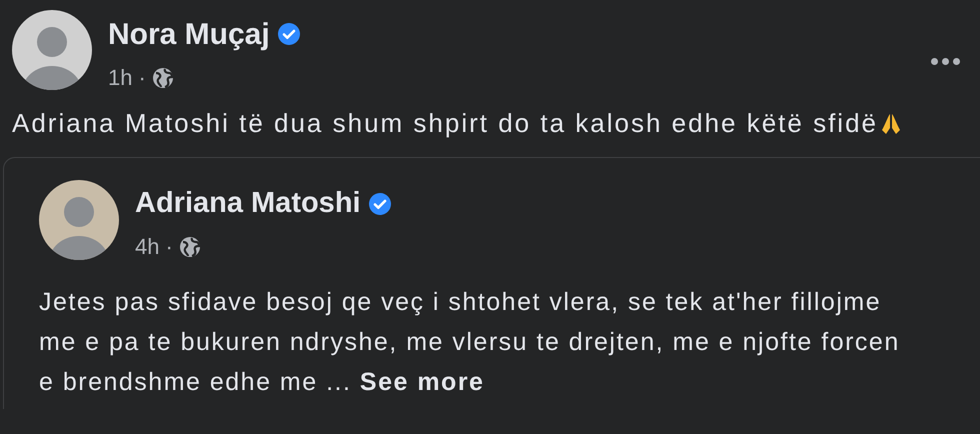  What do you see at coordinates (120, 77) in the screenshot?
I see `timestamp: 1h` at bounding box center [120, 77].